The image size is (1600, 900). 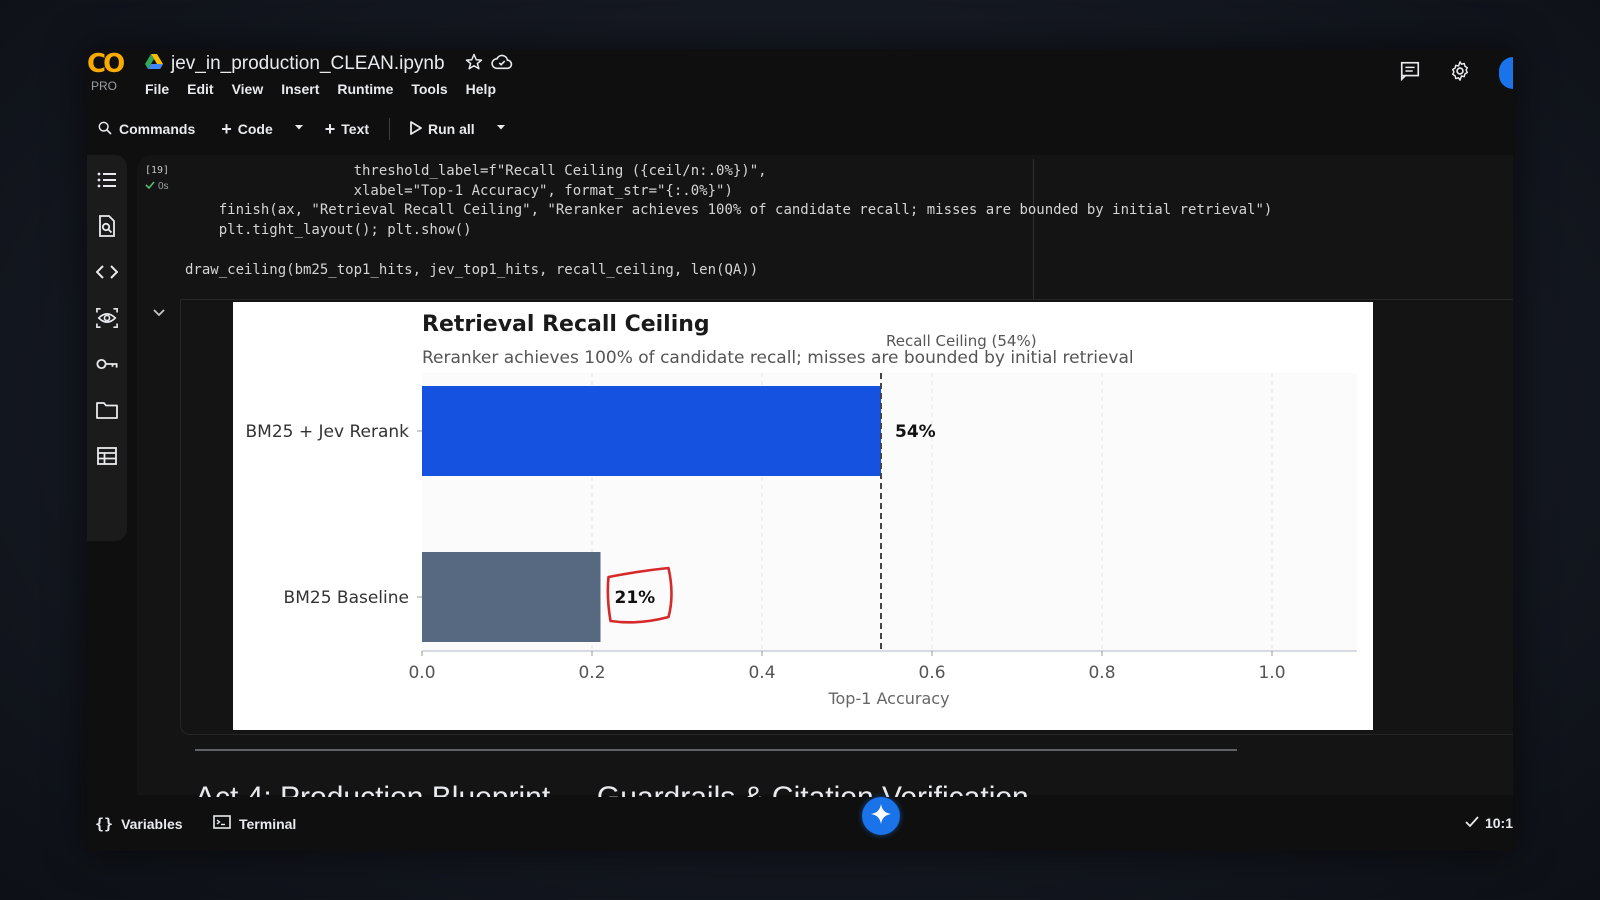 I want to click on code-options-chevron-down-icon, so click(x=299, y=129).